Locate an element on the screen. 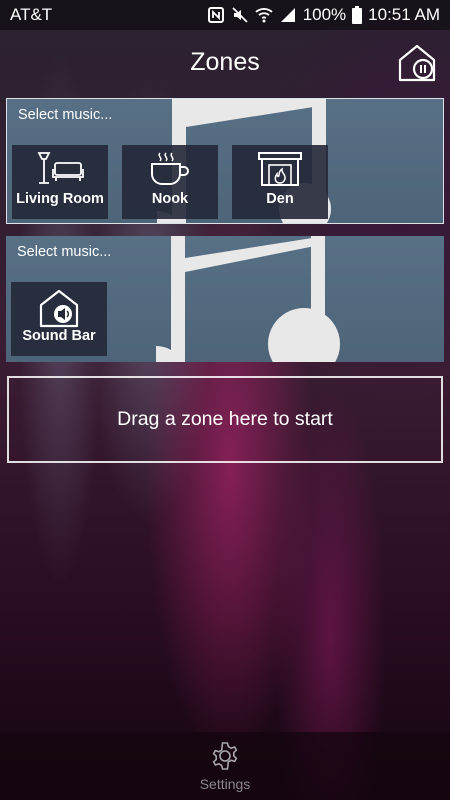 This screenshot has height=800, width=450. zone-label: Nook is located at coordinates (170, 199).